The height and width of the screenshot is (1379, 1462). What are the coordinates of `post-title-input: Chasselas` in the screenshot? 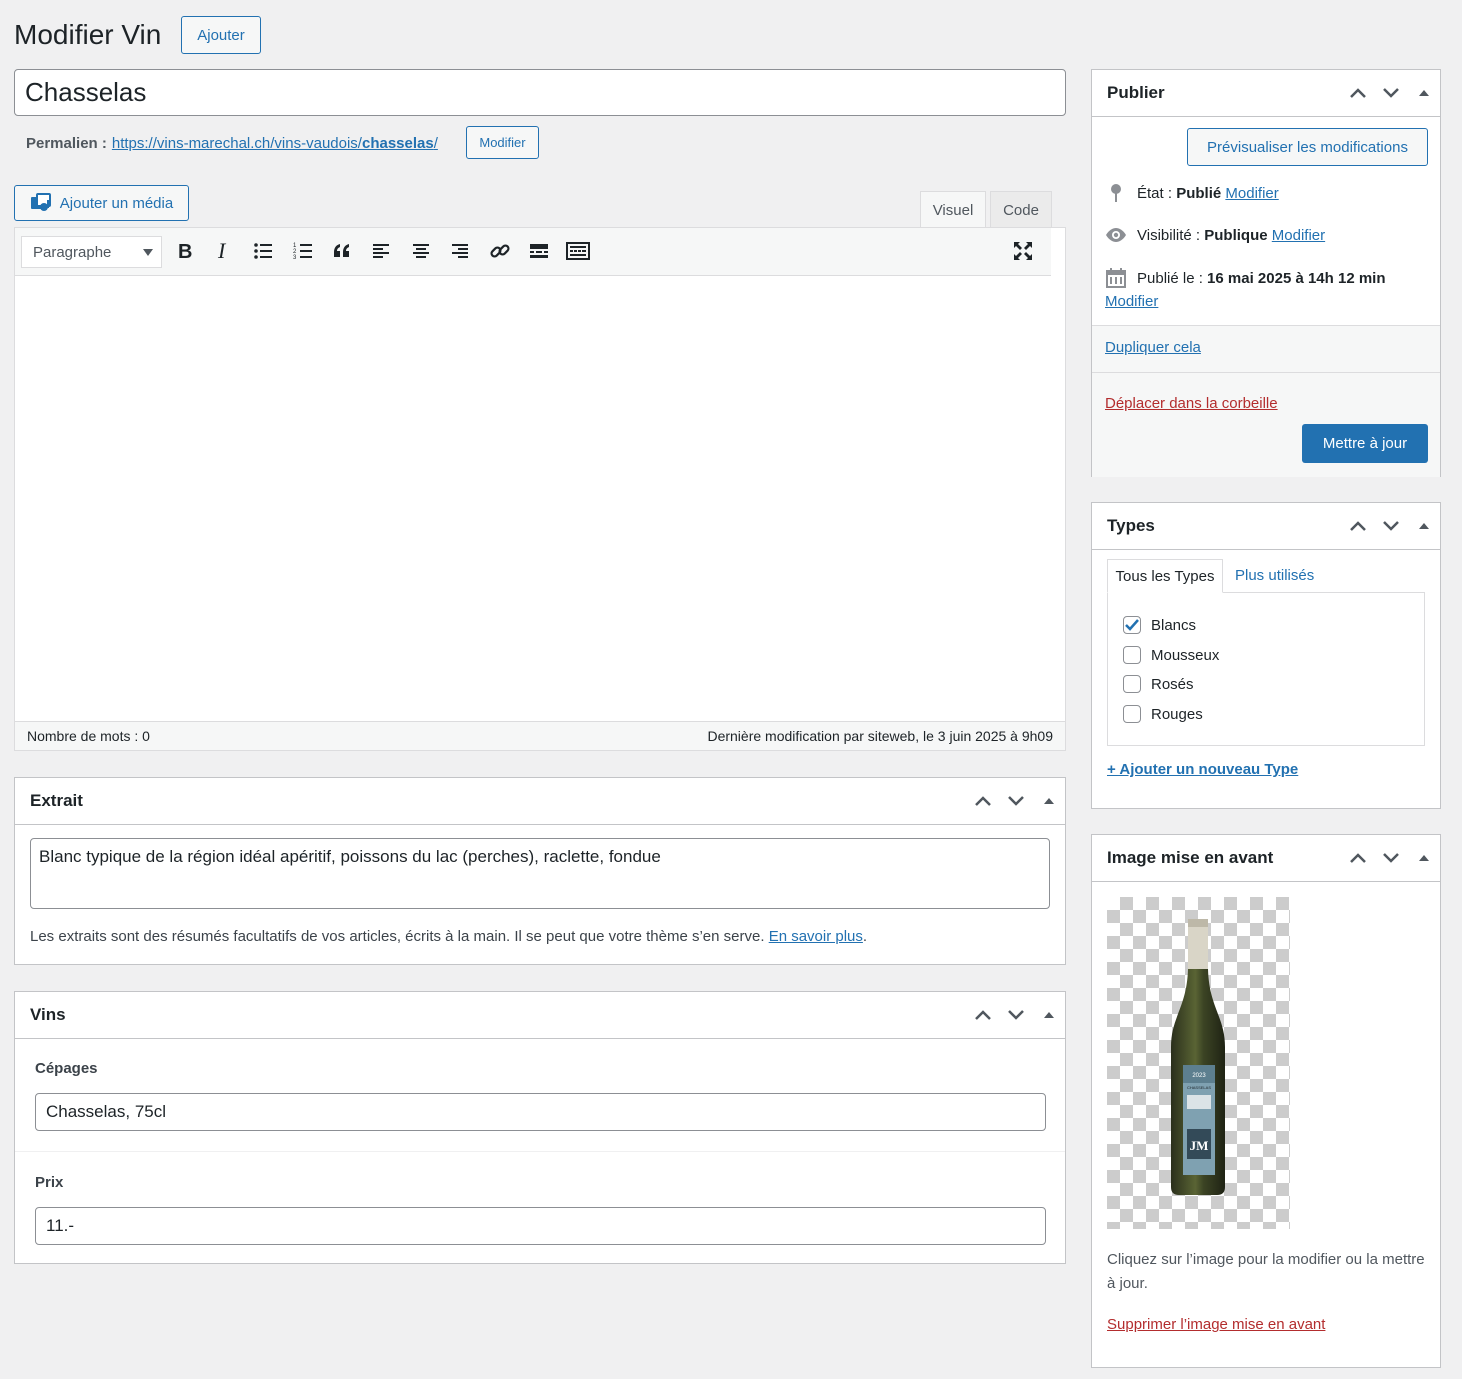 It's located at (540, 92).